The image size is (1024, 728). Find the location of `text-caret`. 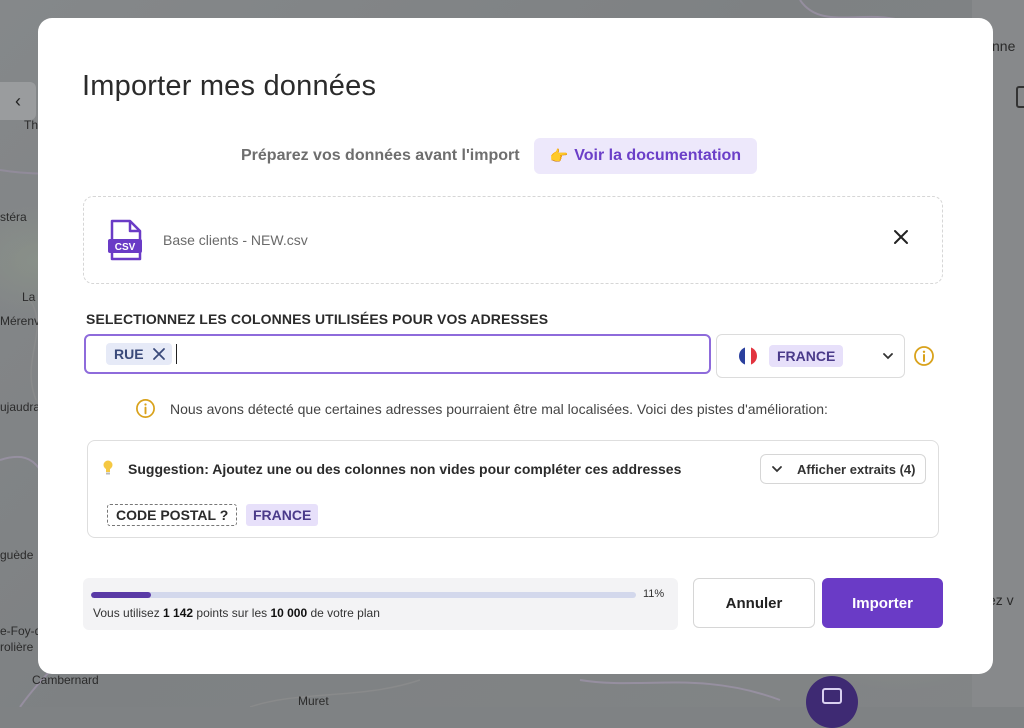

text-caret is located at coordinates (176, 354).